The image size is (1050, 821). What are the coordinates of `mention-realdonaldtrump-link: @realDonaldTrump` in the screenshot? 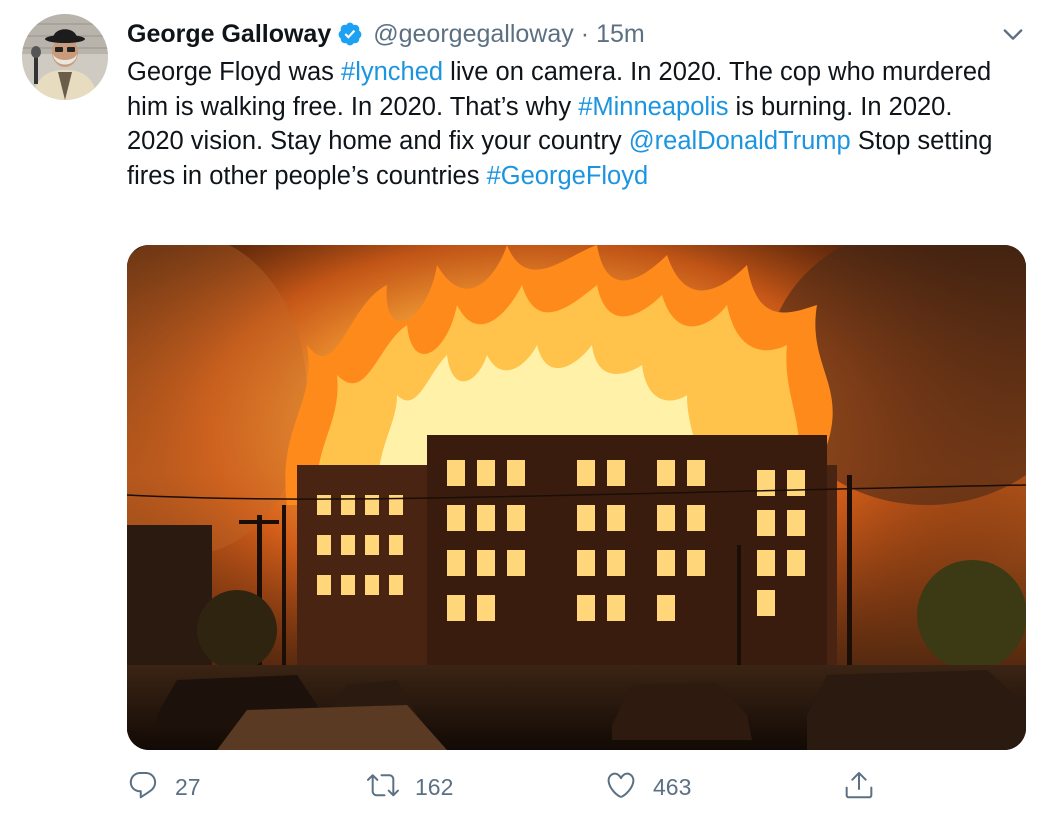 It's located at (740, 141).